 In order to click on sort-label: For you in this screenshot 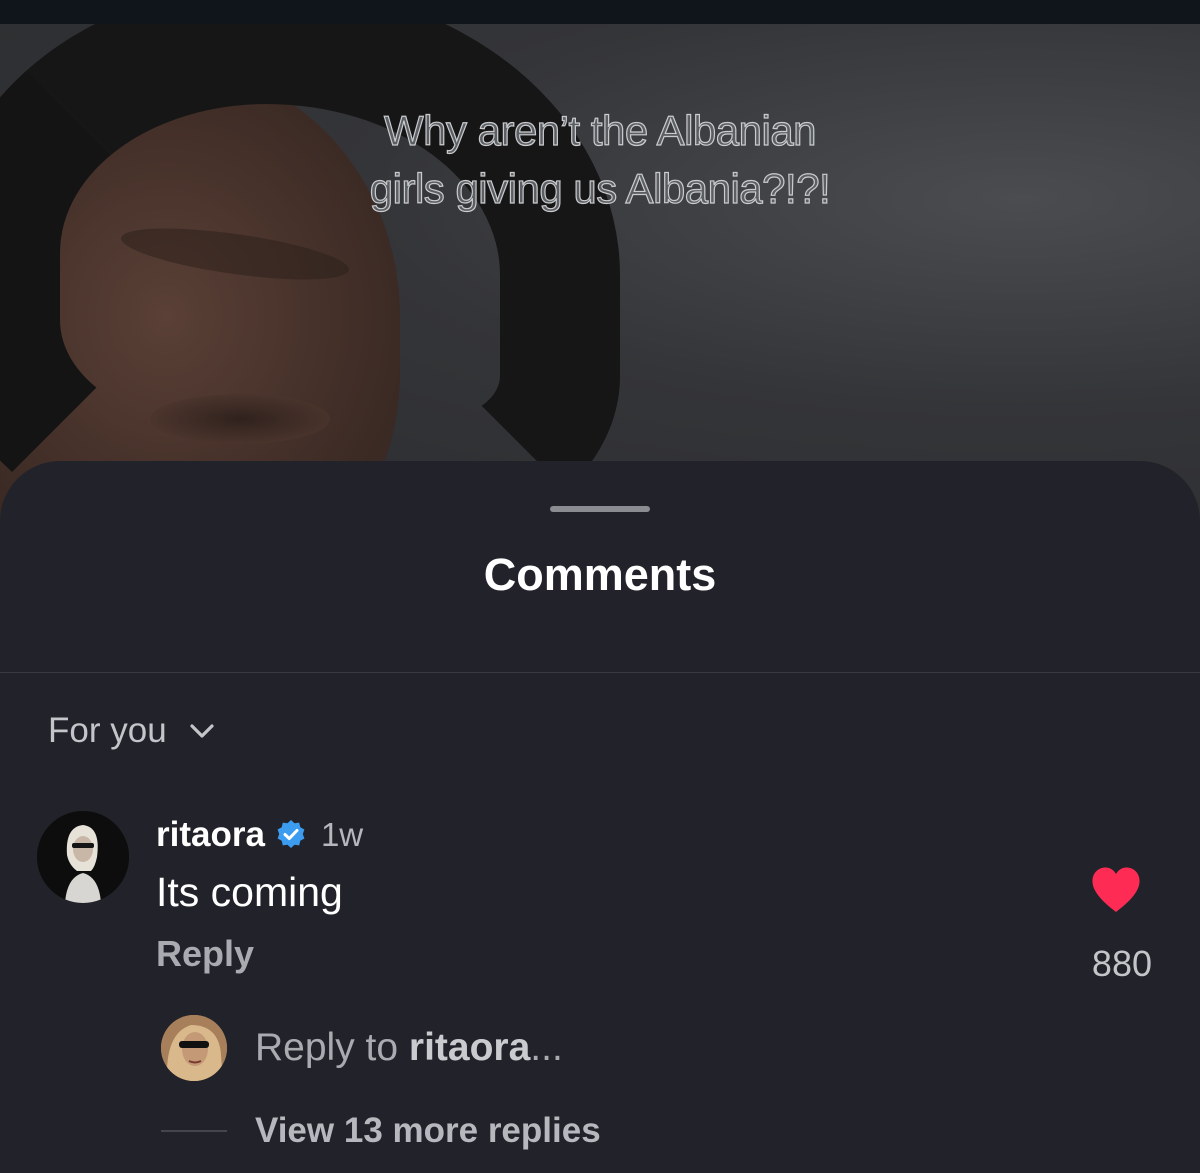, I will do `click(107, 730)`.